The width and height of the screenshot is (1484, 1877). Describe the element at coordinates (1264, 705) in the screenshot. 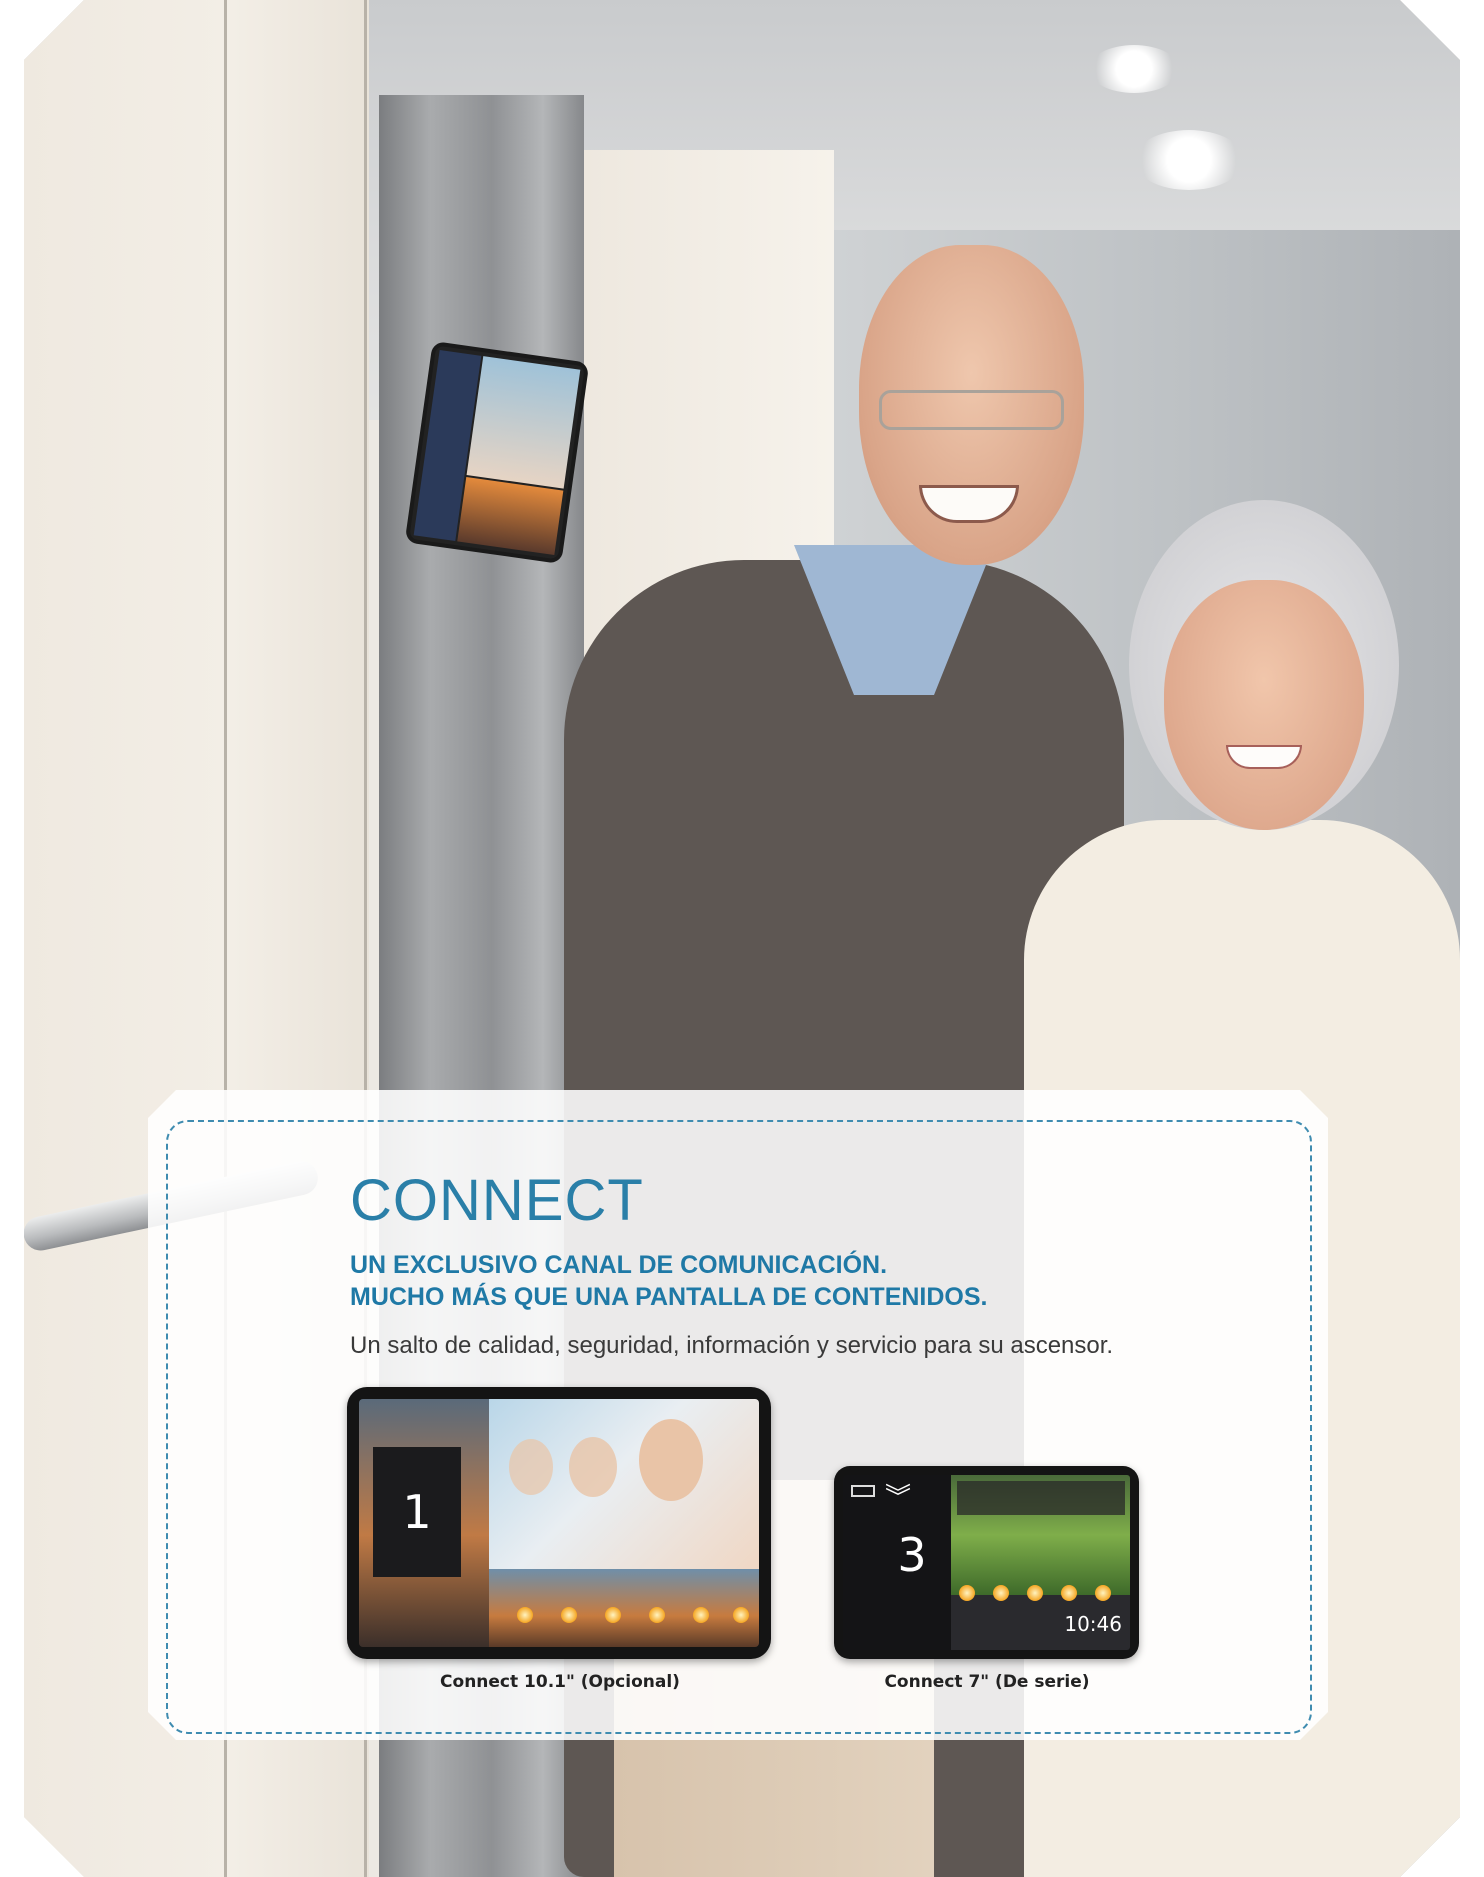

I see `woman-face` at that location.